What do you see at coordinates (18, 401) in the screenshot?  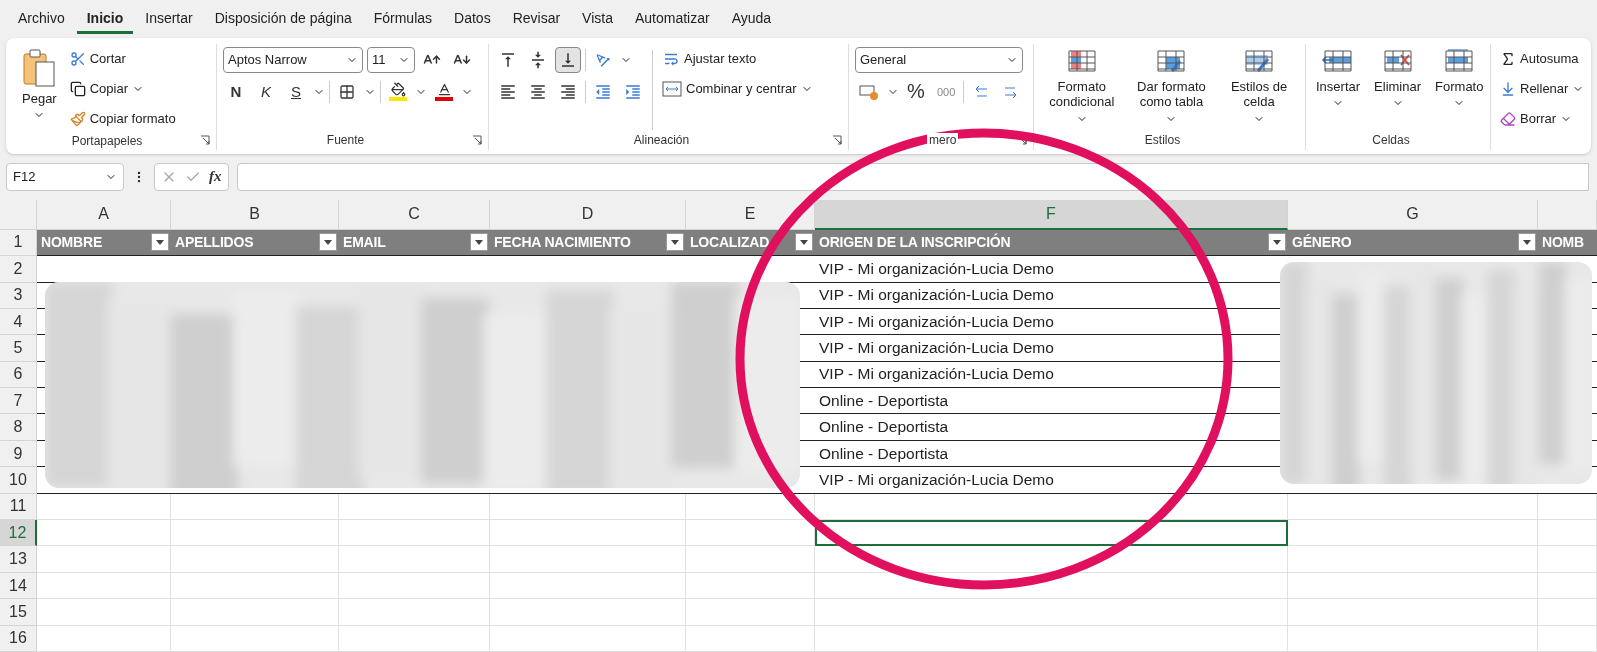 I see `row-header: 7` at bounding box center [18, 401].